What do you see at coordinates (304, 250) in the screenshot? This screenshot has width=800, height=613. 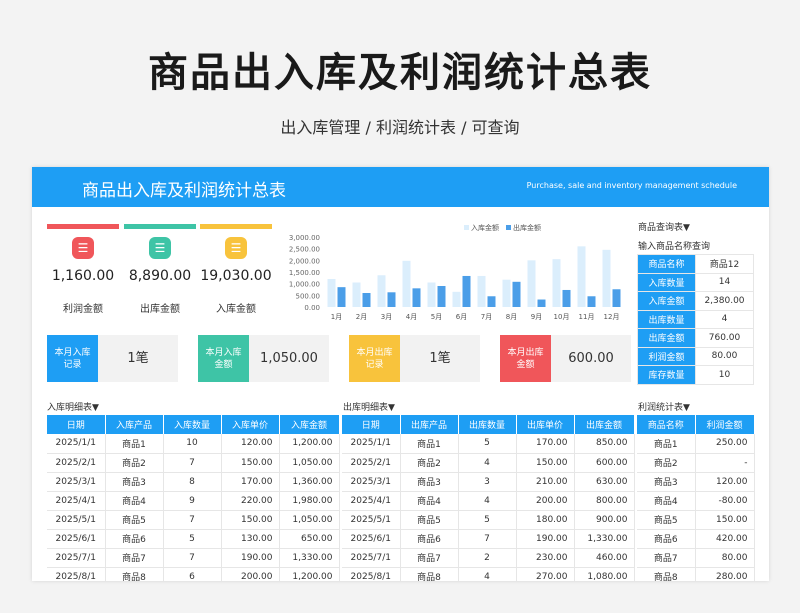 I see `y-tick-label: 2,500.00` at bounding box center [304, 250].